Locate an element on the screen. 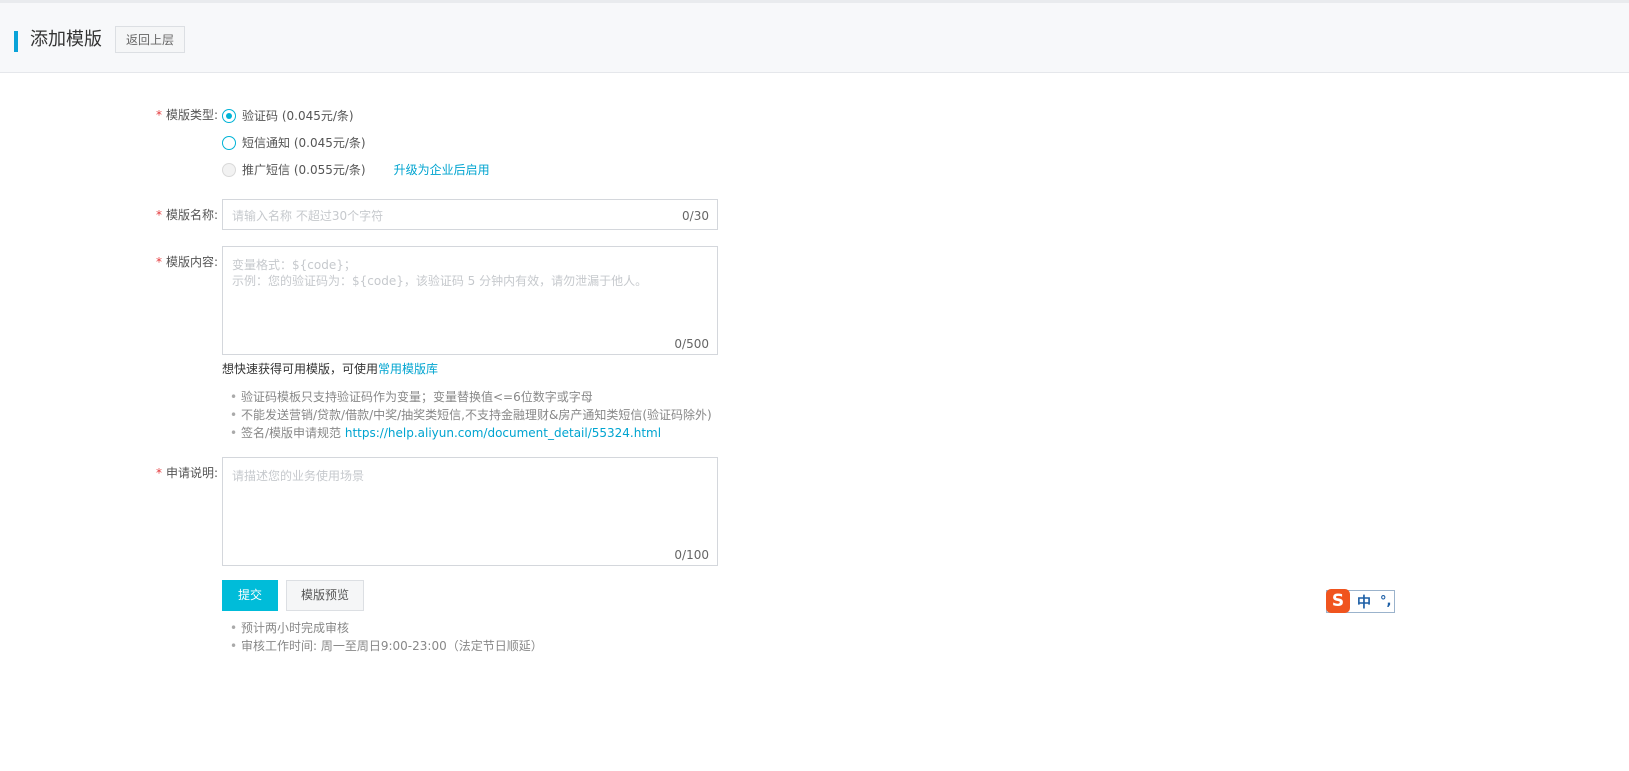  radio-option-promotion: 推广短信 (0.055元/条) 升级为企业后启用 is located at coordinates (356, 170).